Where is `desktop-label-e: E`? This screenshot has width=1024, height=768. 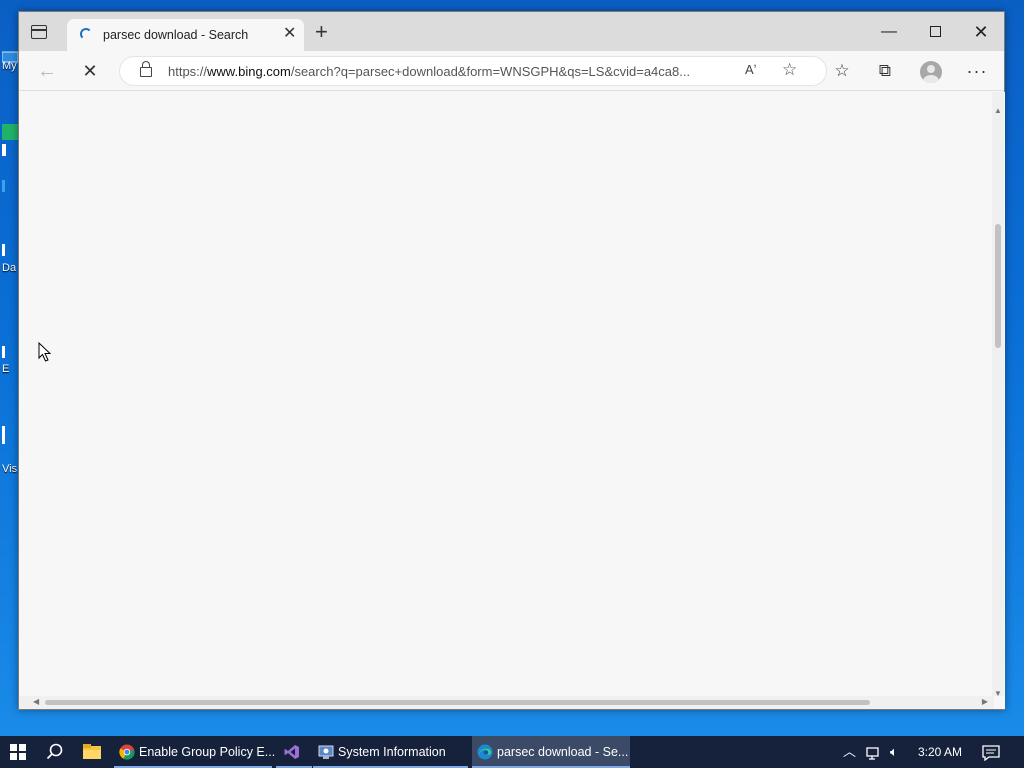
desktop-label-e: E is located at coordinates (6, 369).